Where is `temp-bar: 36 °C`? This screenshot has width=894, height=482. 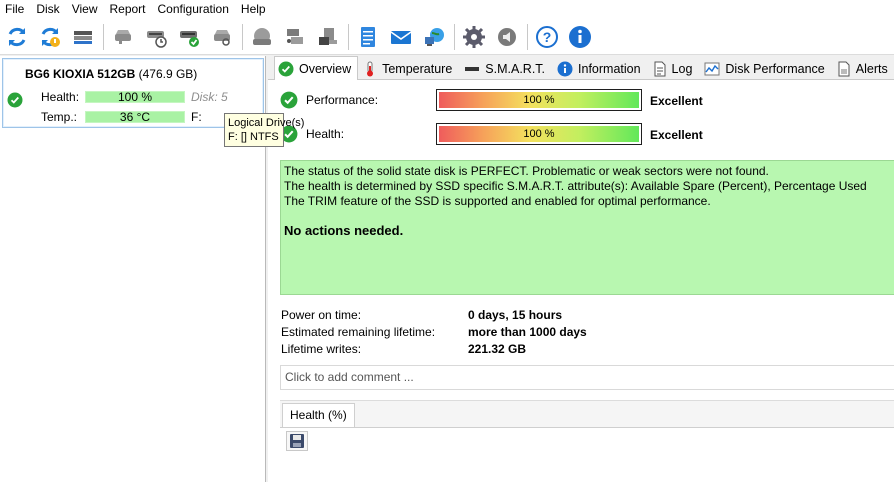 temp-bar: 36 °C is located at coordinates (135, 117).